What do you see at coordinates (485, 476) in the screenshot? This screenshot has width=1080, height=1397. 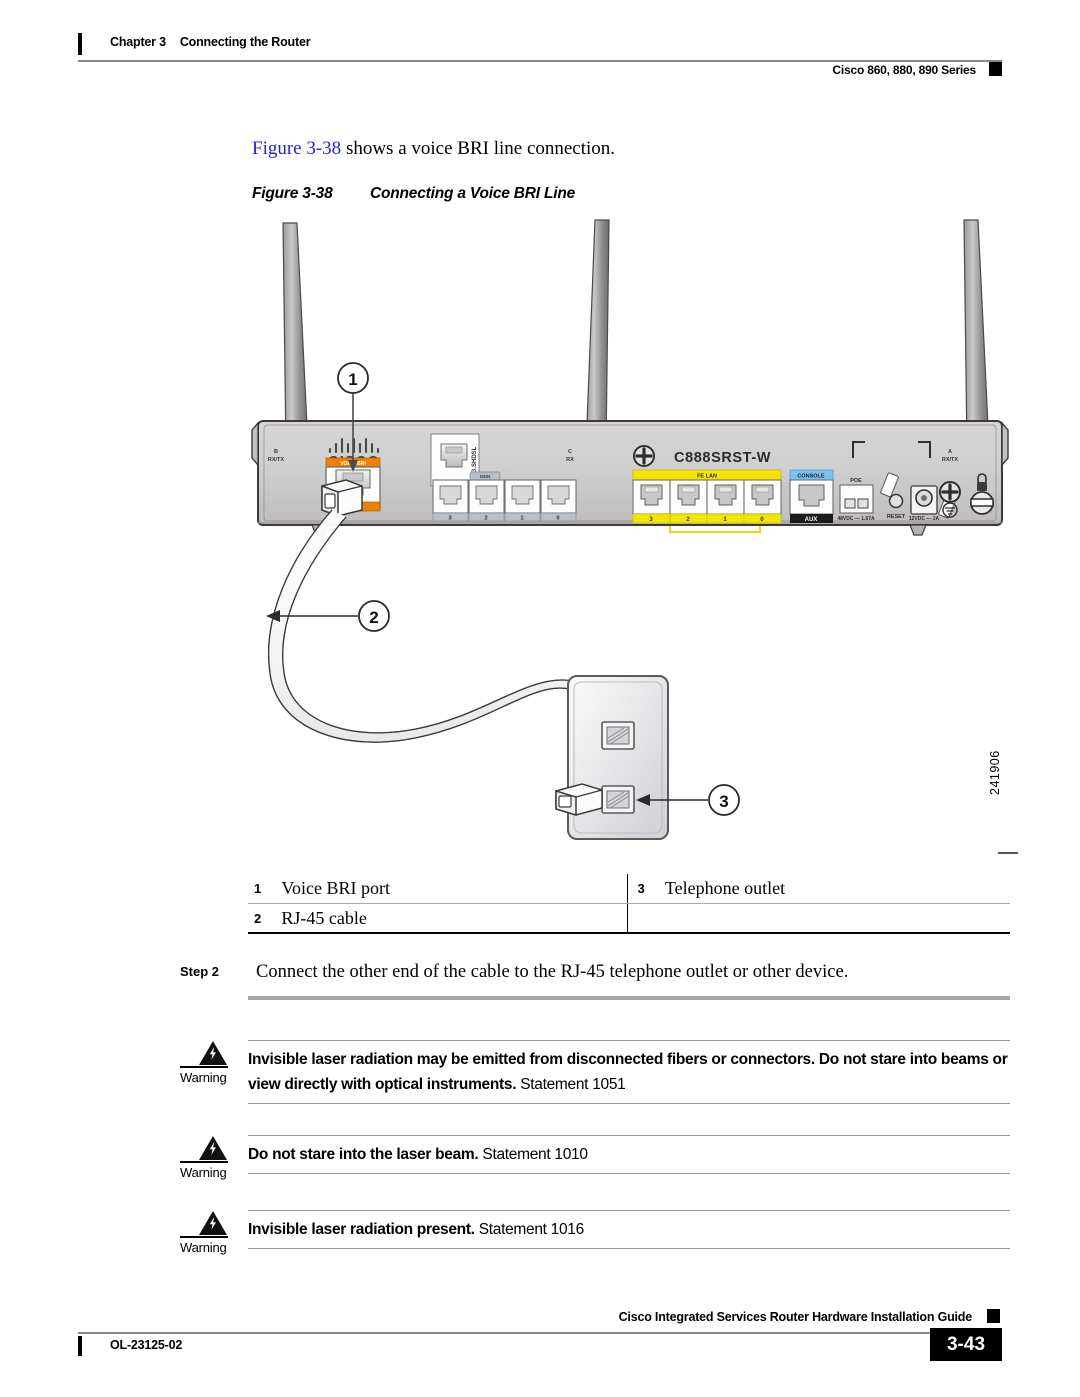 I see `isdn-tab-label: ISDN` at bounding box center [485, 476].